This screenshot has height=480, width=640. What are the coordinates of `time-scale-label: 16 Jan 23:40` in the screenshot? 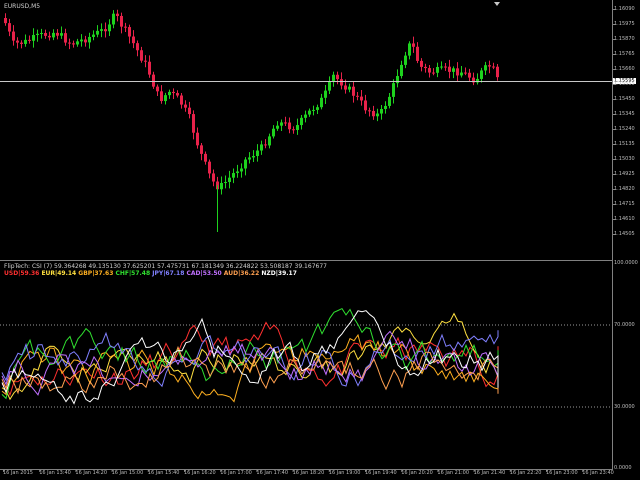 It's located at (598, 473).